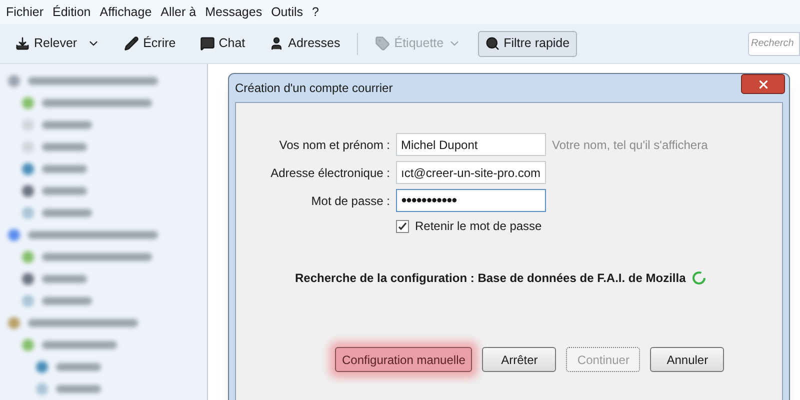  What do you see at coordinates (699, 278) in the screenshot?
I see `spinner-icon` at bounding box center [699, 278].